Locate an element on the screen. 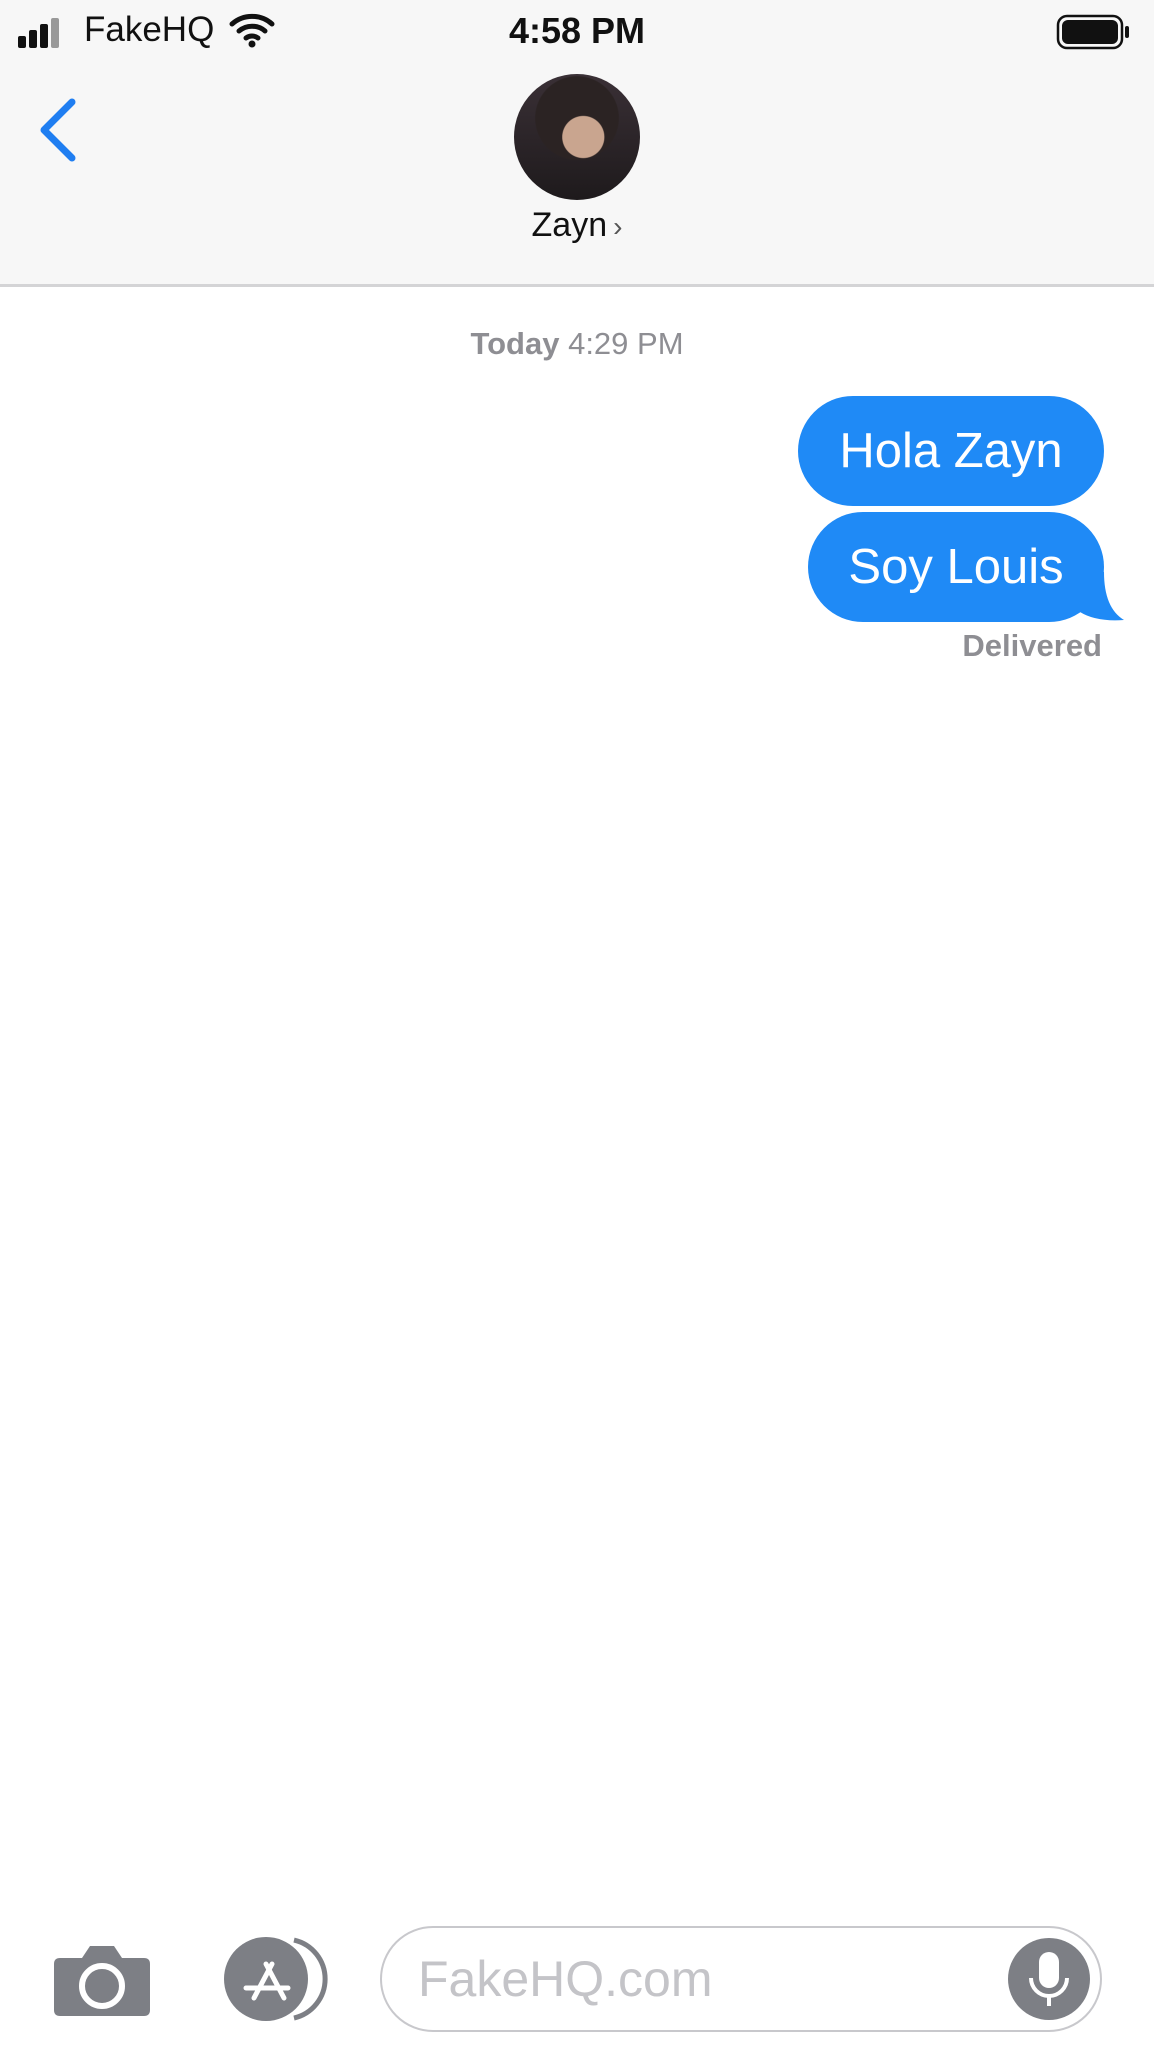 This screenshot has height=2048, width=1154. message-text: Hola Zayn is located at coordinates (951, 451).